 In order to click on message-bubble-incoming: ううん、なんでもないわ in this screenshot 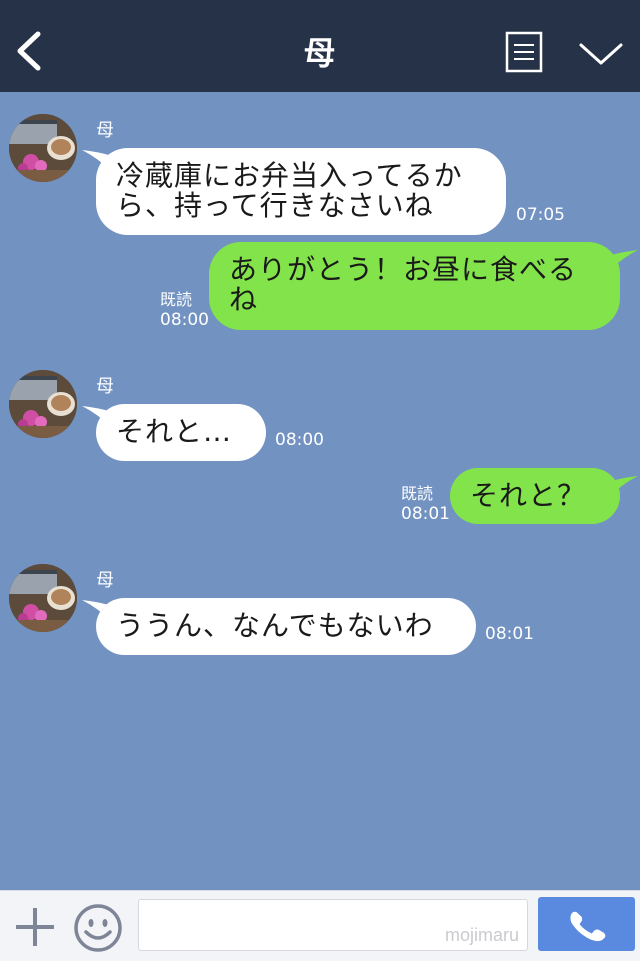, I will do `click(286, 626)`.